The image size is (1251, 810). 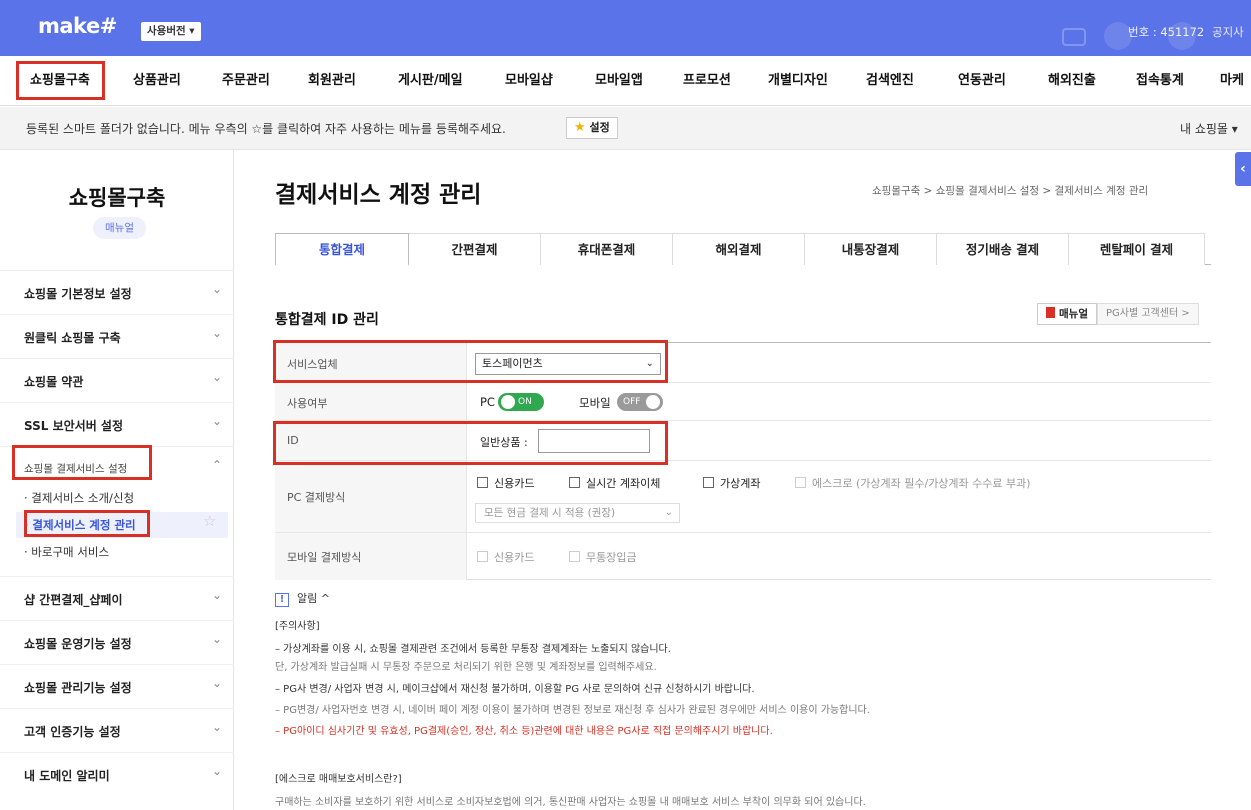 What do you see at coordinates (342, 249) in the screenshot?
I see `tab-integrated: 통합결제` at bounding box center [342, 249].